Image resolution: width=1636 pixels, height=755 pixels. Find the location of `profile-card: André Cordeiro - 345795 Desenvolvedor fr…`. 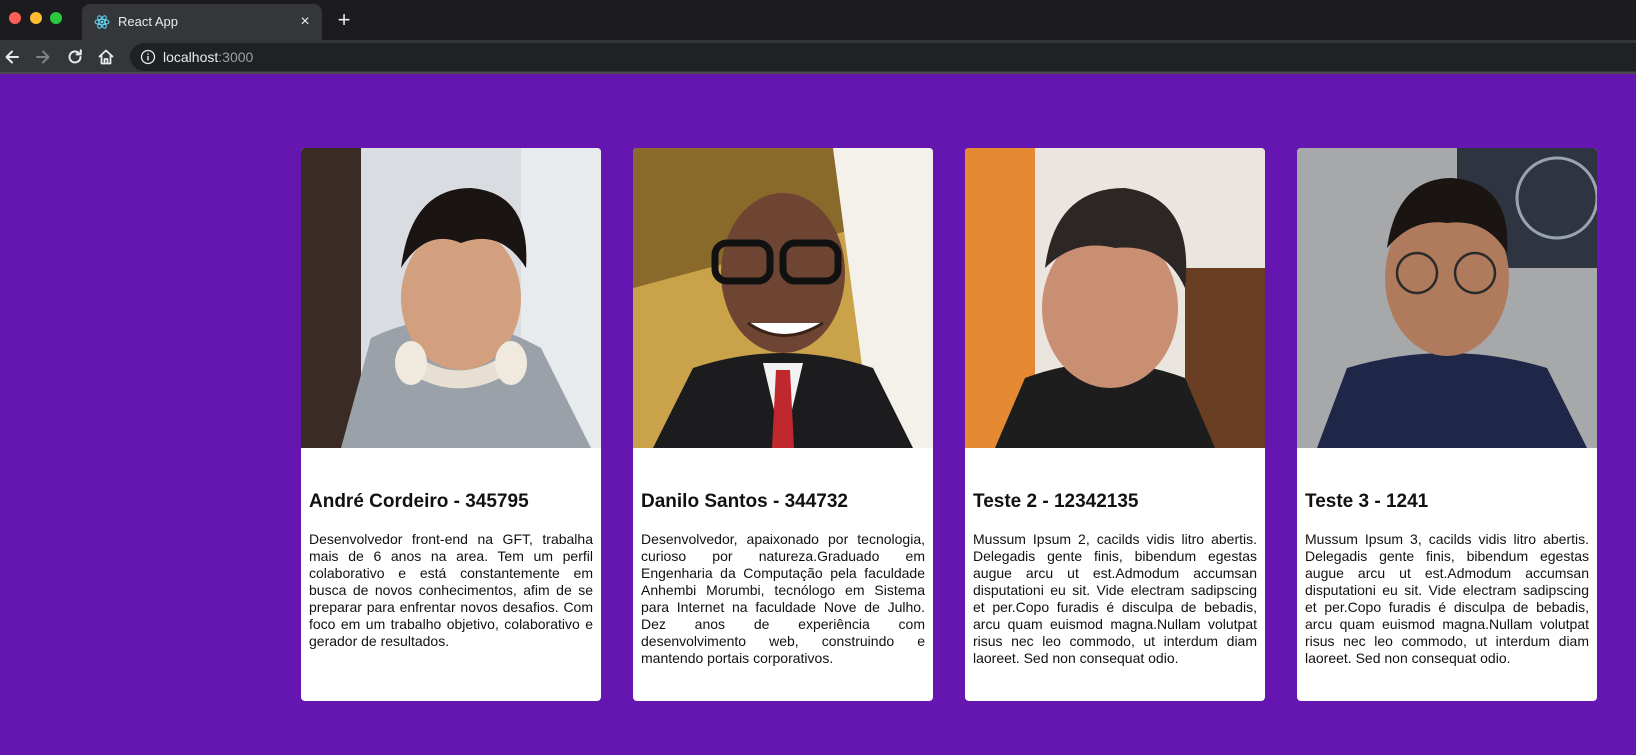

profile-card: André Cordeiro - 345795 Desenvolvedor fr… is located at coordinates (451, 424).